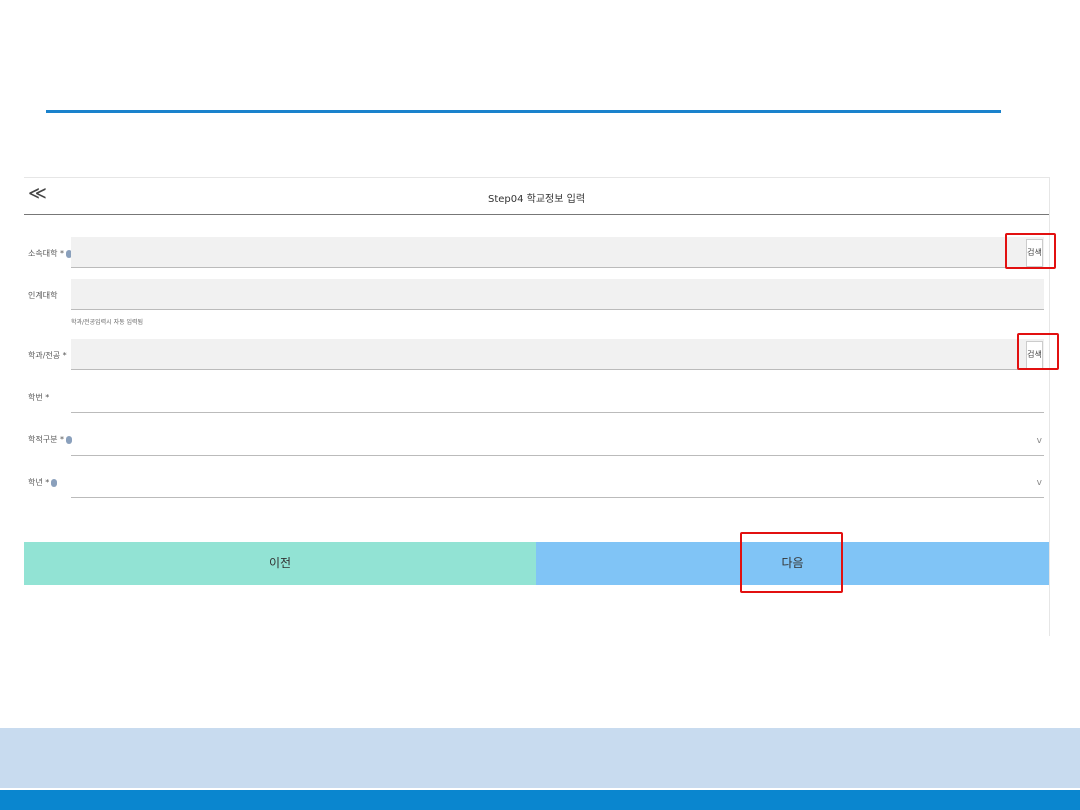  Describe the element at coordinates (557, 399) in the screenshot. I see `student-id-field` at that location.